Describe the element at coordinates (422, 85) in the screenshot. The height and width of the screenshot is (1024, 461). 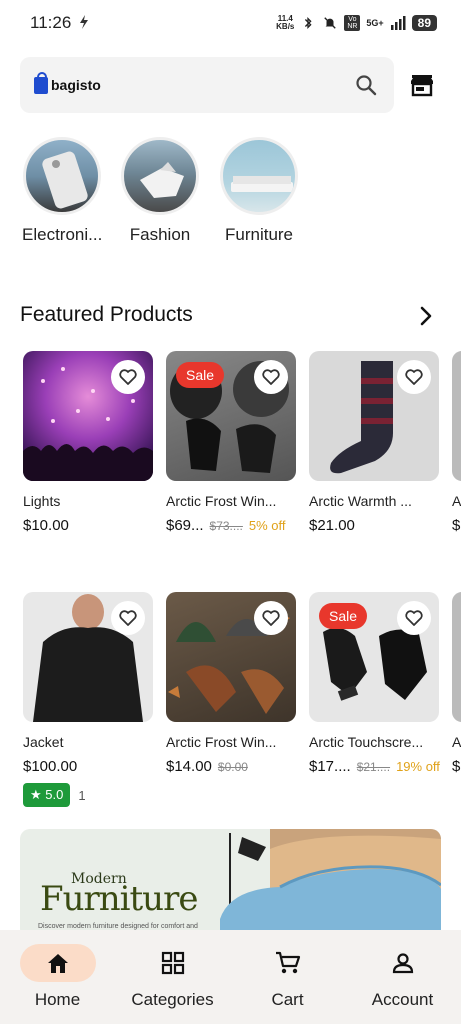
I see `store-icon` at that location.